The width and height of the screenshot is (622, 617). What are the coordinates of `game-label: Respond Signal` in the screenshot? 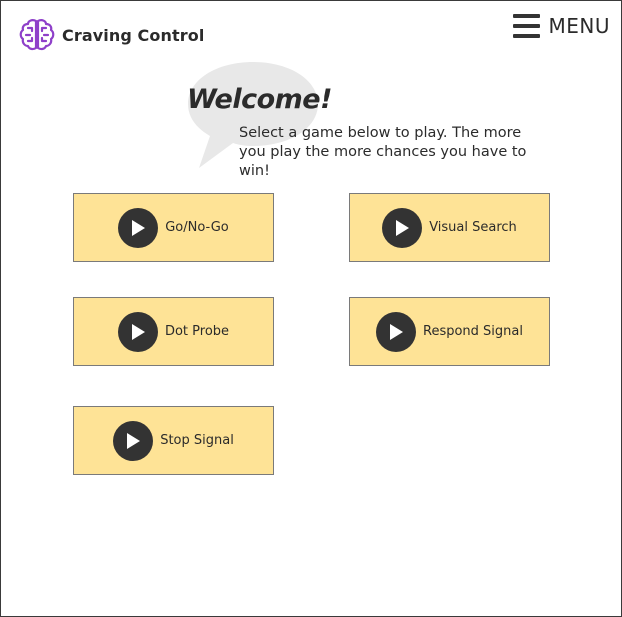 It's located at (473, 331).